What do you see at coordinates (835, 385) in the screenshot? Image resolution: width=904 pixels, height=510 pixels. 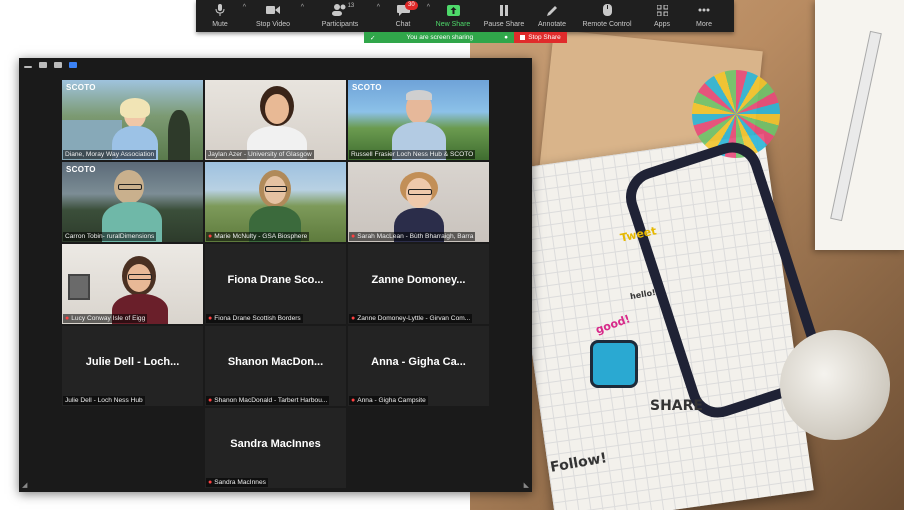 I see `crumpled-paper-decoration` at bounding box center [835, 385].